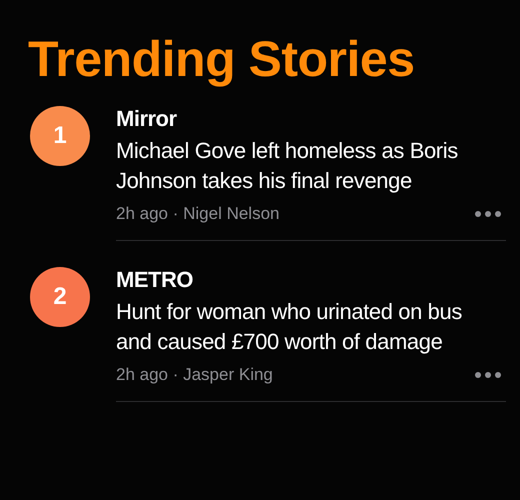 The image size is (520, 500). What do you see at coordinates (194, 375) in the screenshot?
I see `story-meta: 2h ago · Jasper King` at bounding box center [194, 375].